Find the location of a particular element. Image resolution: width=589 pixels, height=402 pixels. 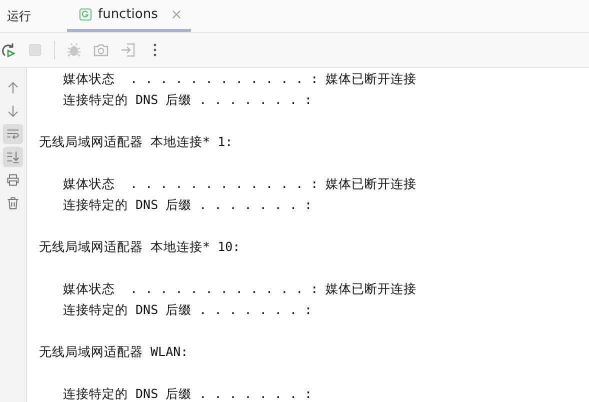

console-line: 无线局域网适配器 WLAN: is located at coordinates (114, 352).